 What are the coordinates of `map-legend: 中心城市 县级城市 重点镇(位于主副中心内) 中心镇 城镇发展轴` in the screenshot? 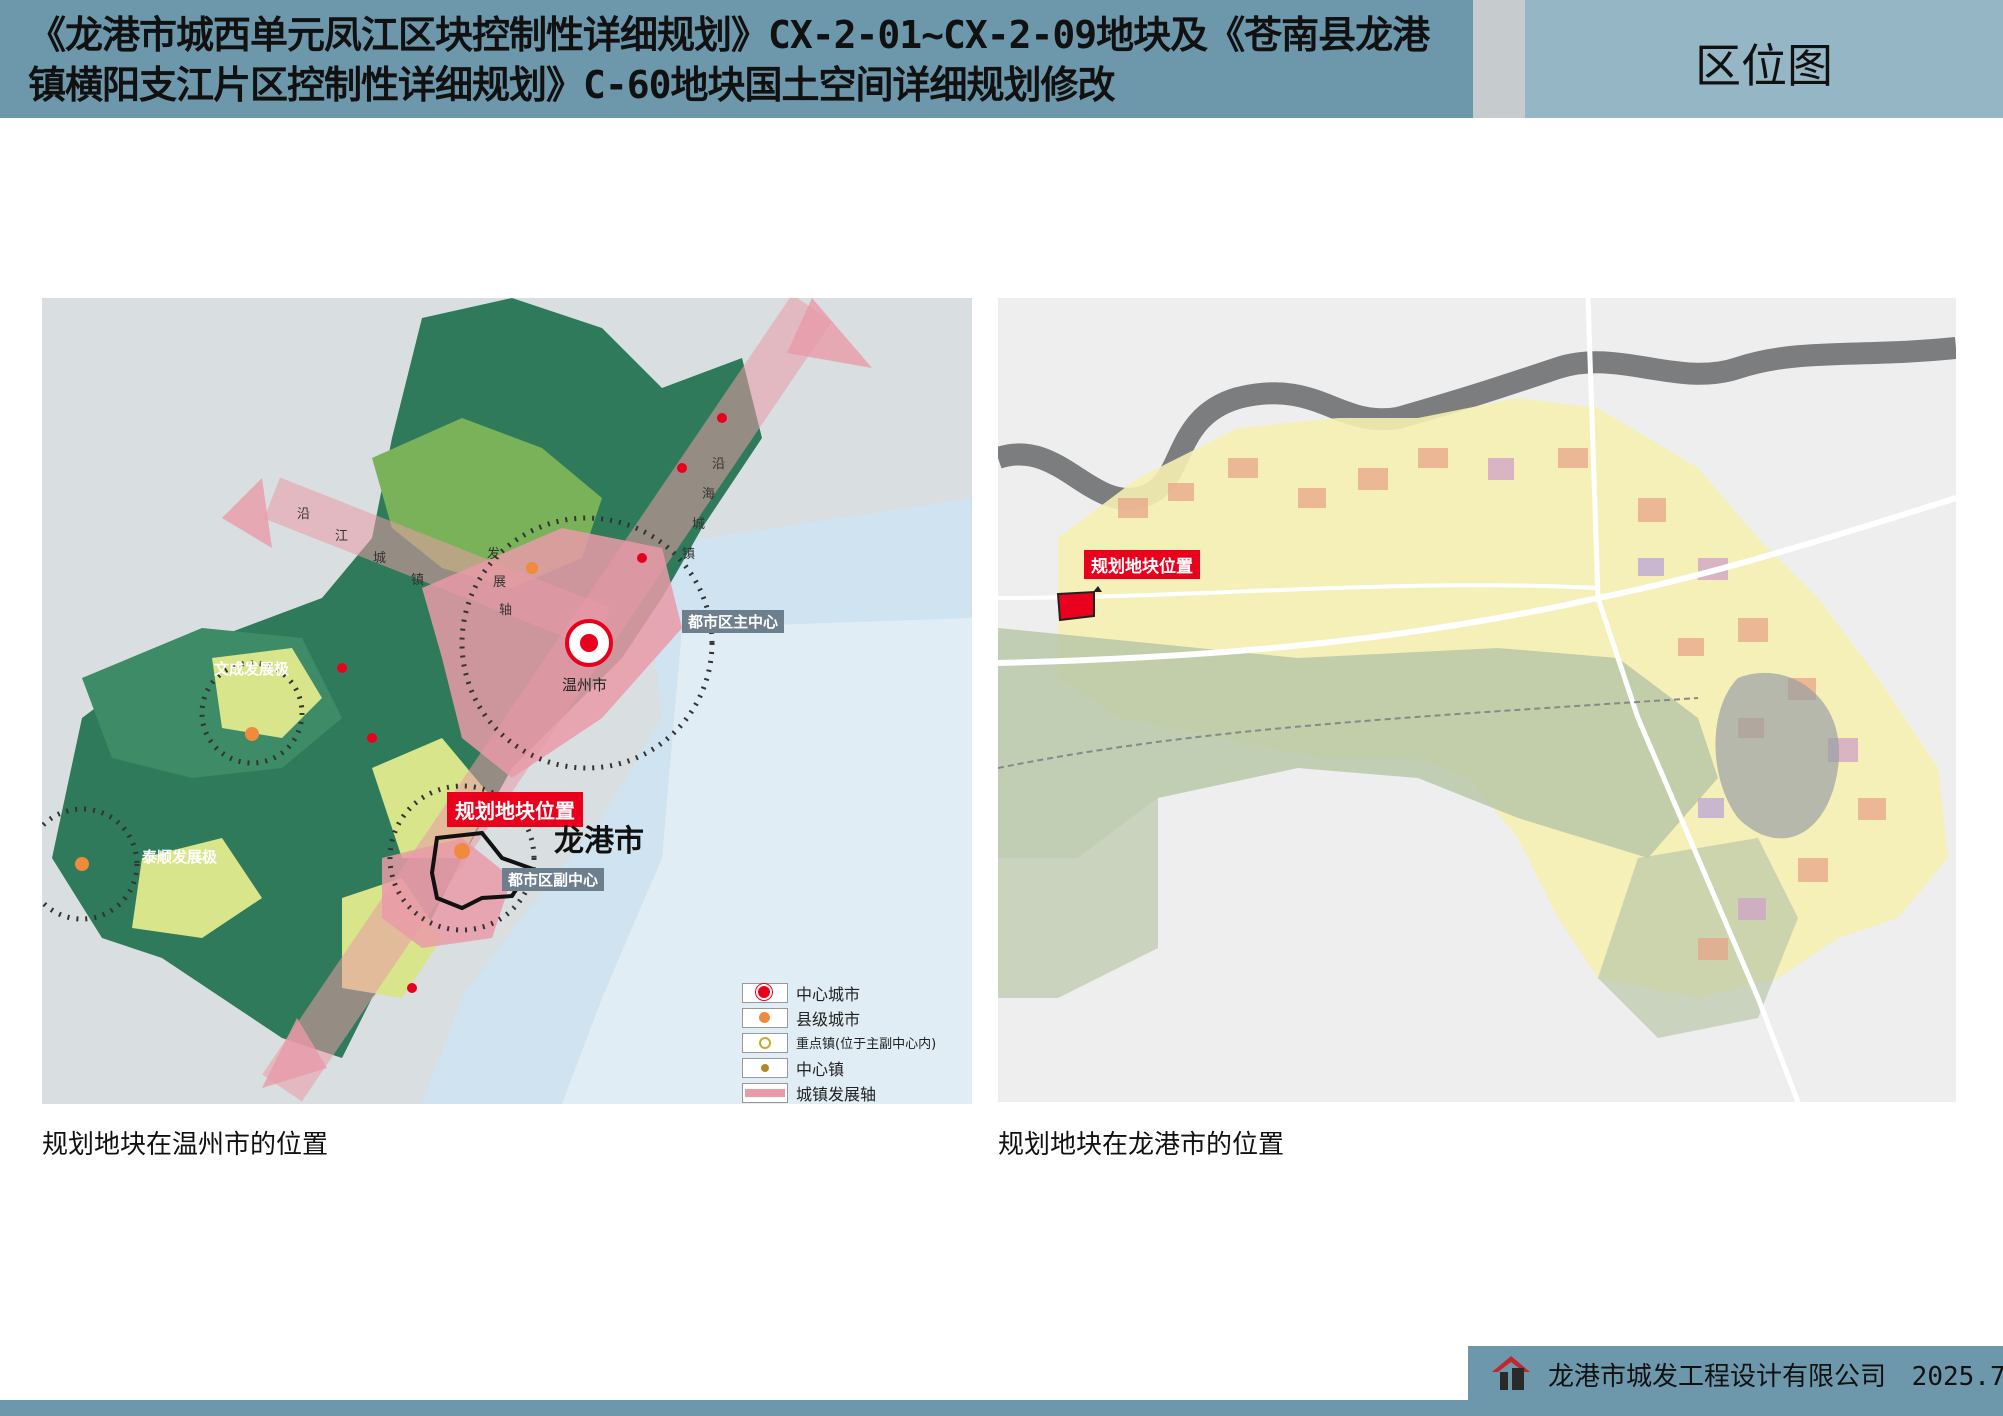 It's located at (852, 1042).